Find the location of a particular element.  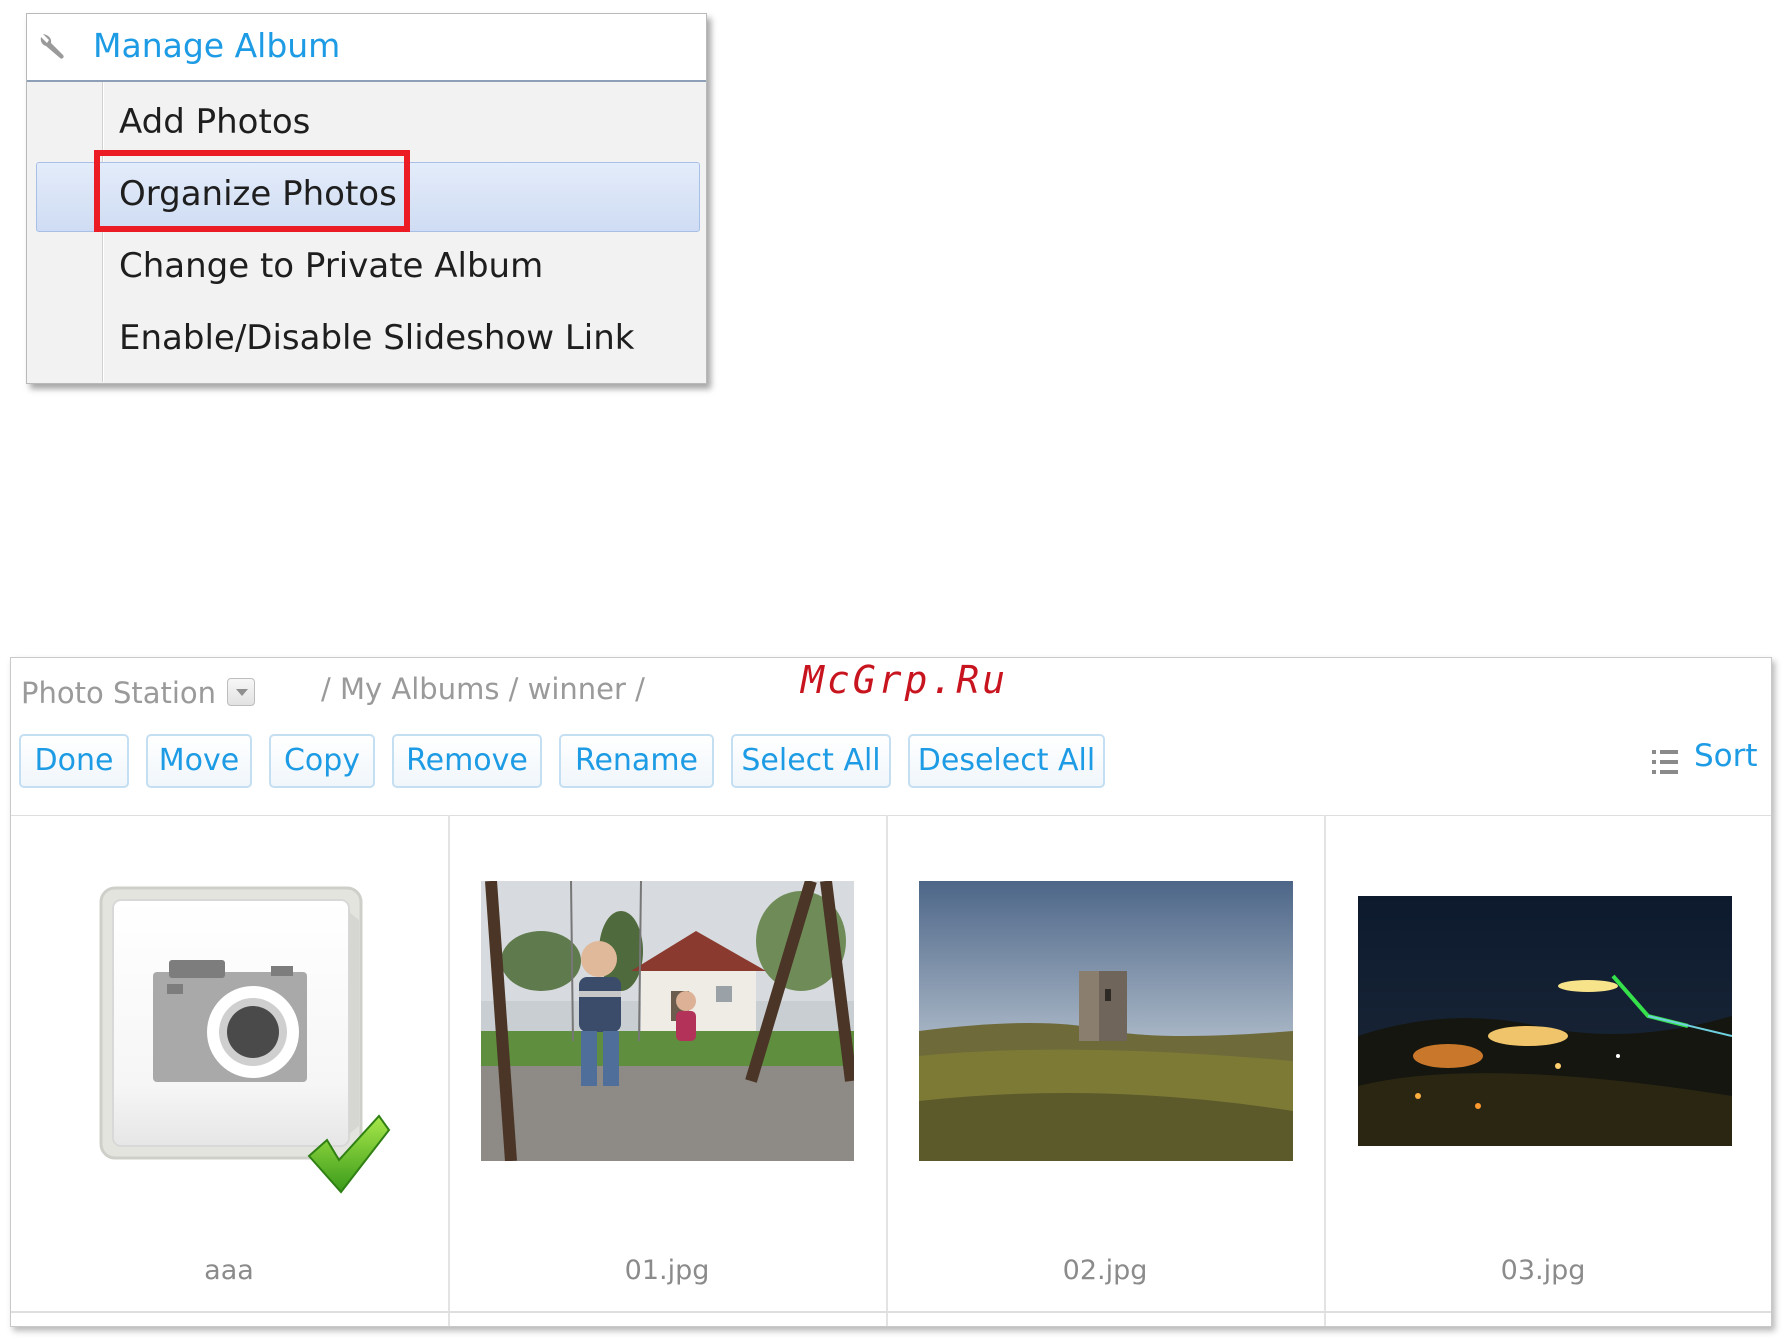

rename-button: Rename is located at coordinates (636, 761).